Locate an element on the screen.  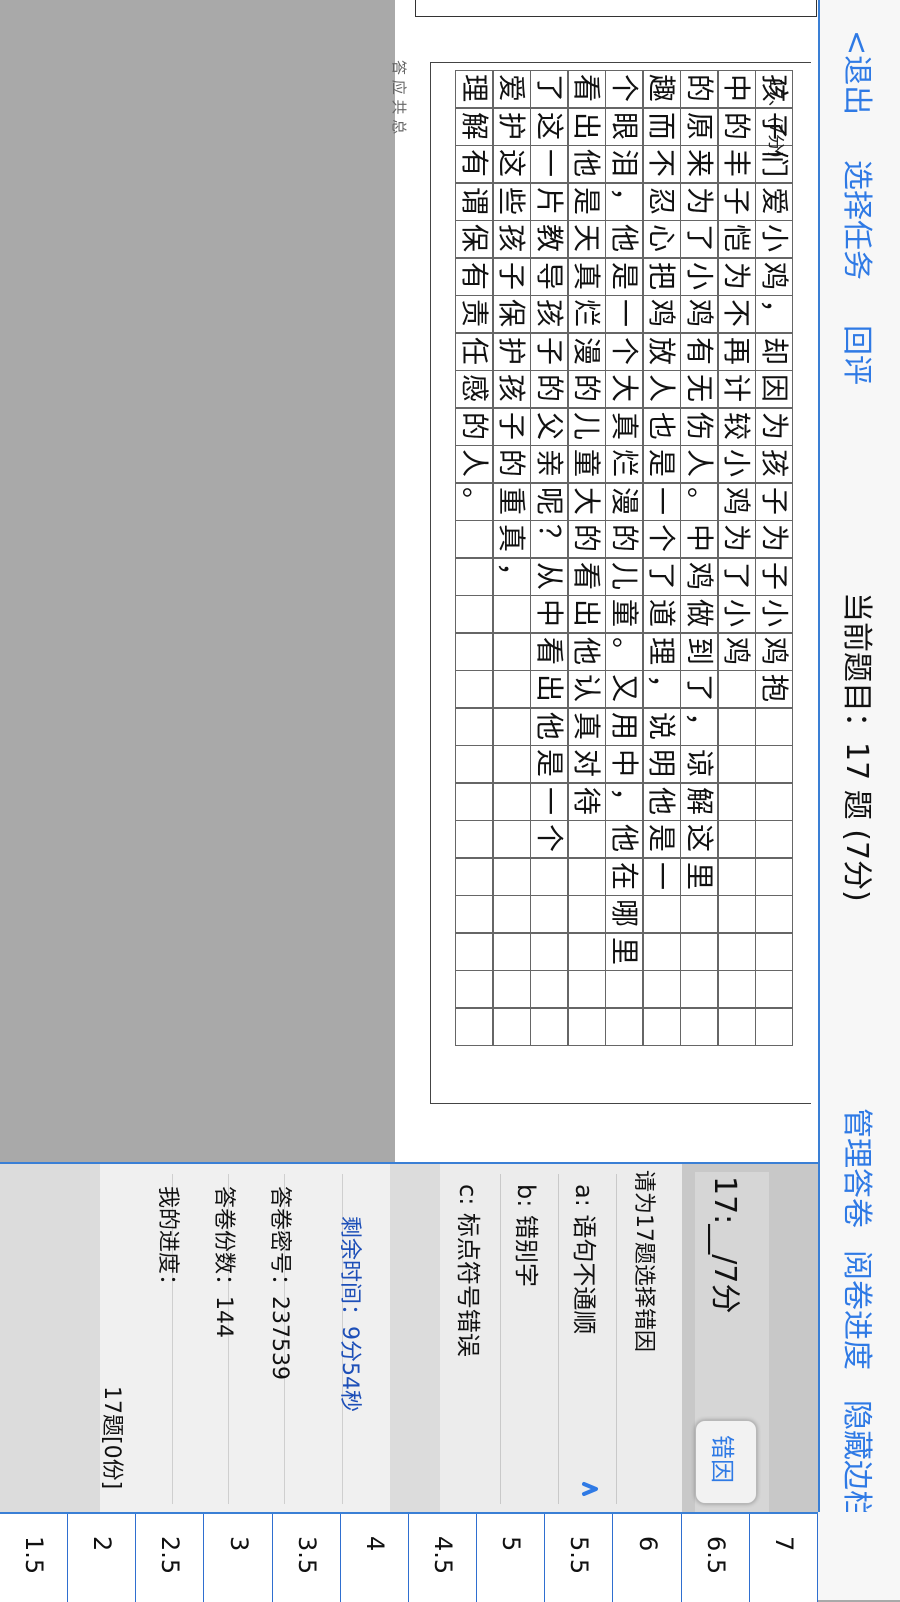
handwritten-char: 明 is located at coordinates (661, 763).